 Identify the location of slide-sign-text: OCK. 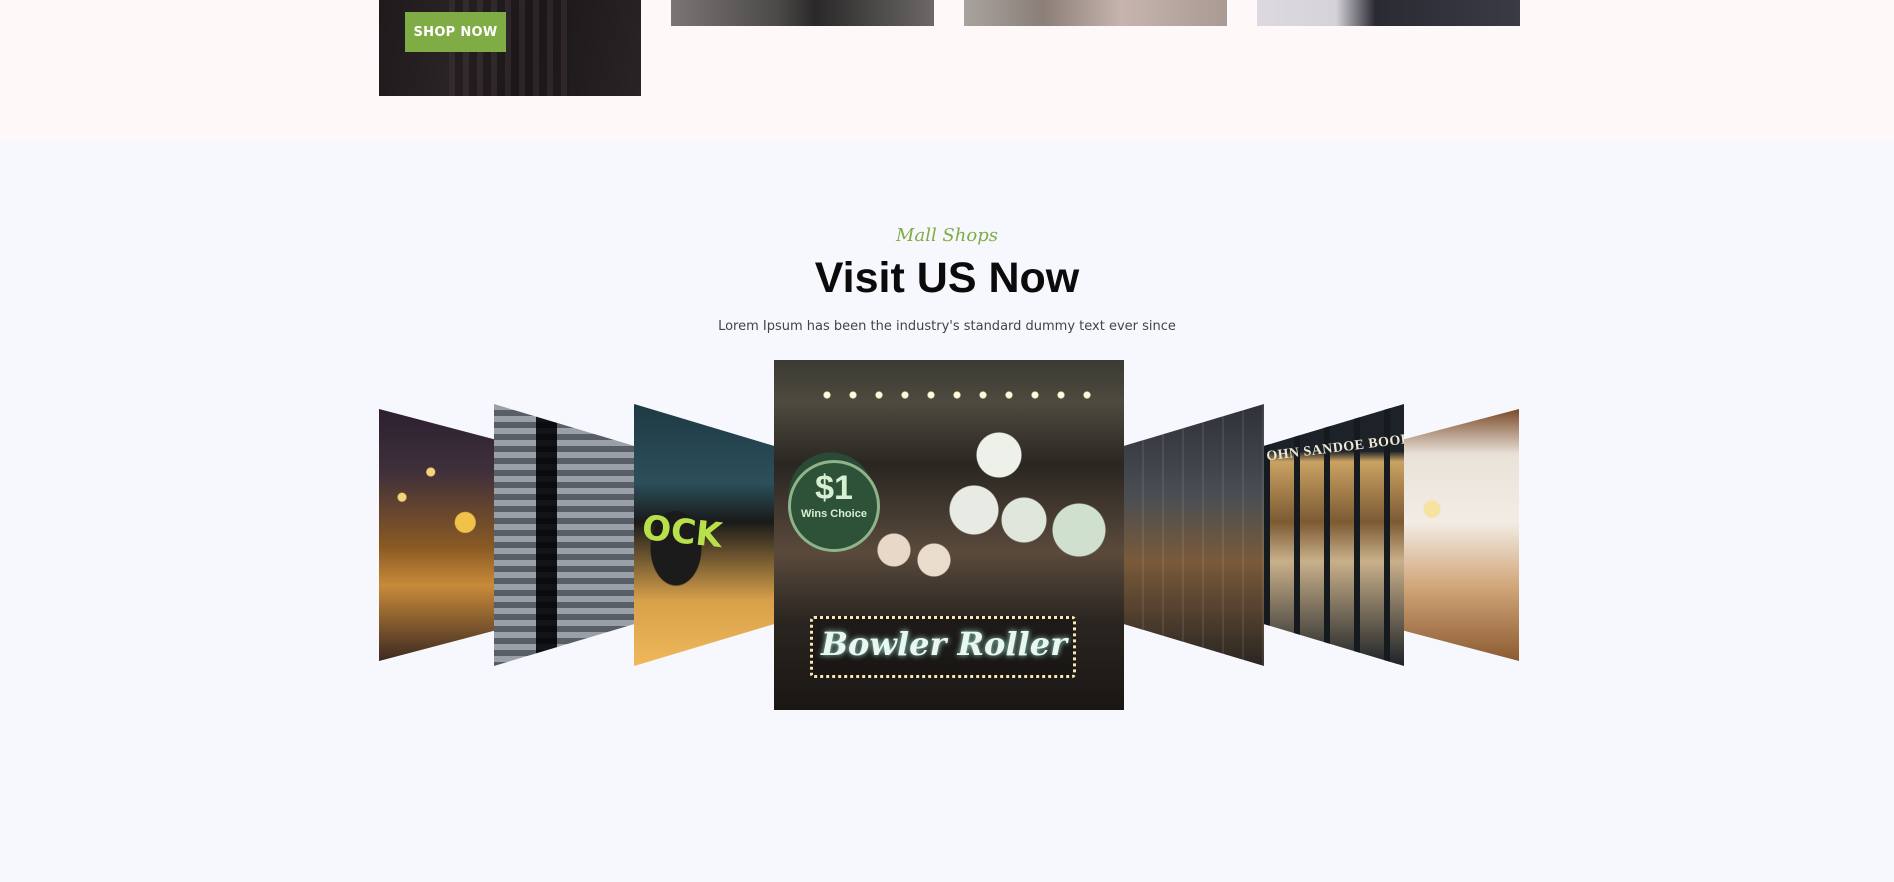
(682, 532).